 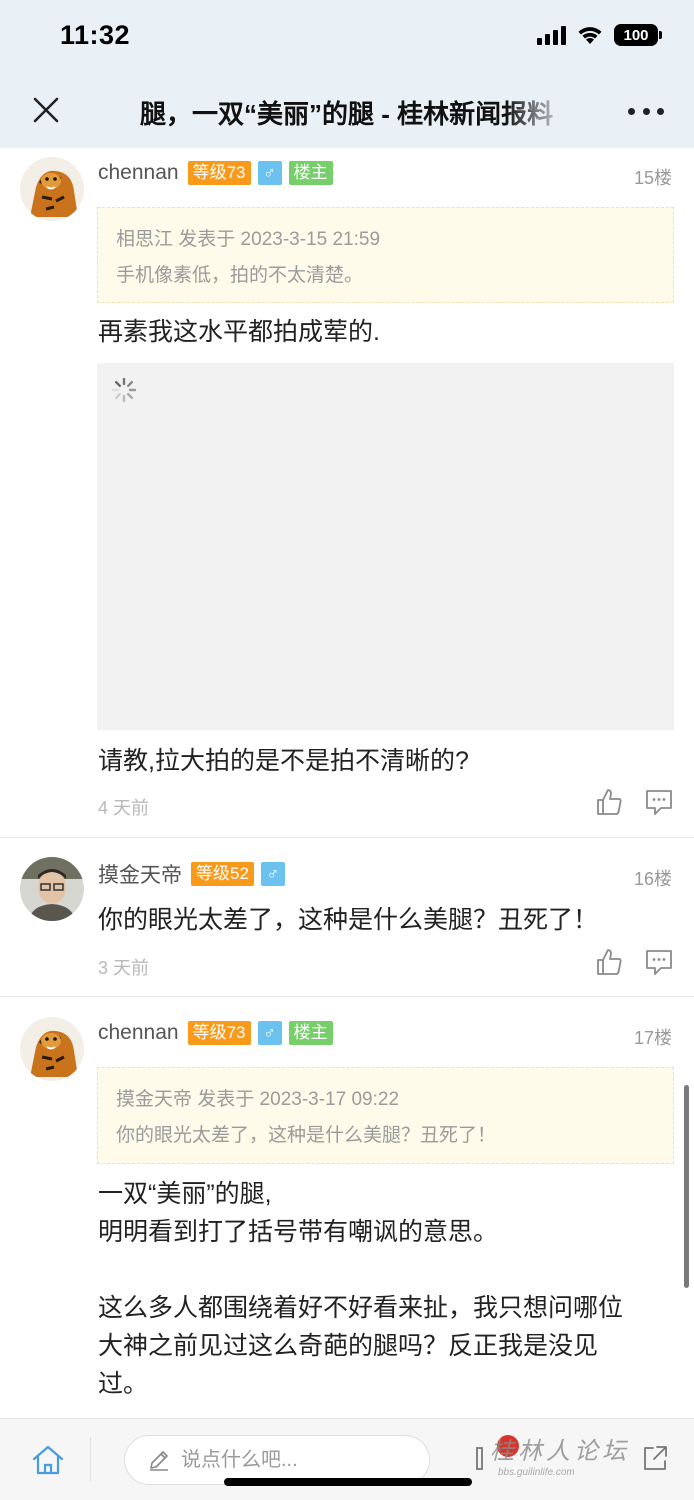 What do you see at coordinates (124, 968) in the screenshot?
I see `post-time: 3 天前` at bounding box center [124, 968].